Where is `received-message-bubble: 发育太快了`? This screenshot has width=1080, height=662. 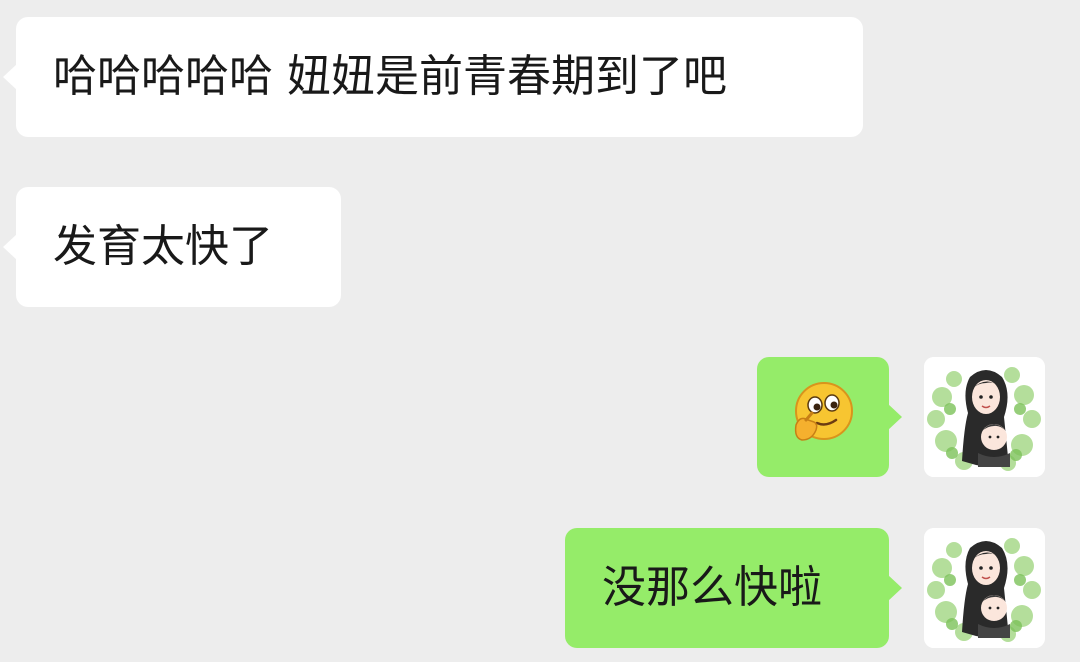
received-message-bubble: 发育太快了 is located at coordinates (172, 247).